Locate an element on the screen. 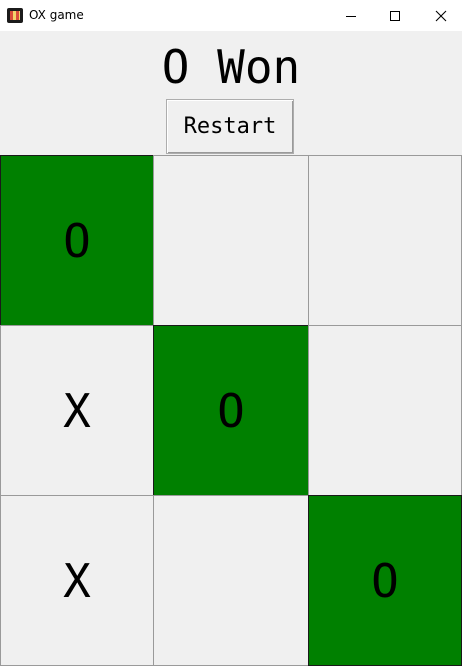 This screenshot has height=666, width=462. board-cell-1-1: O is located at coordinates (231, 410).